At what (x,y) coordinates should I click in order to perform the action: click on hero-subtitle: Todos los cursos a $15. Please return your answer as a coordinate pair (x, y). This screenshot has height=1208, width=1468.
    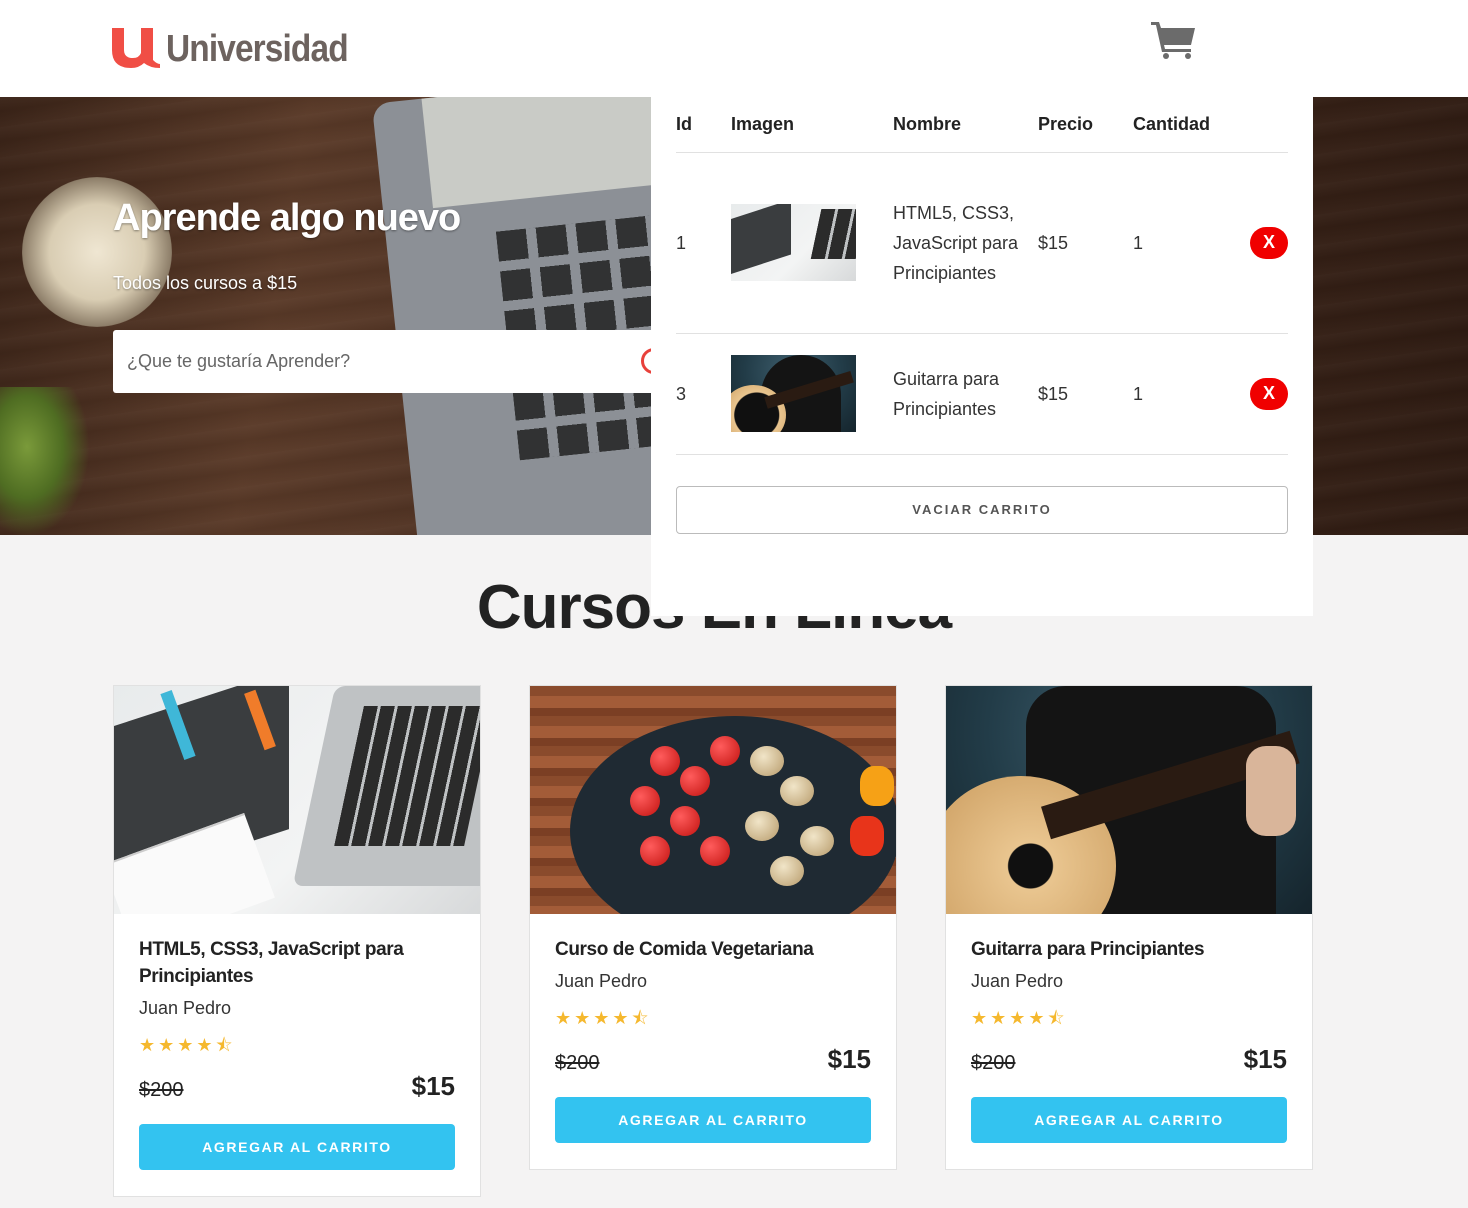
    Looking at the image, I should click on (205, 283).